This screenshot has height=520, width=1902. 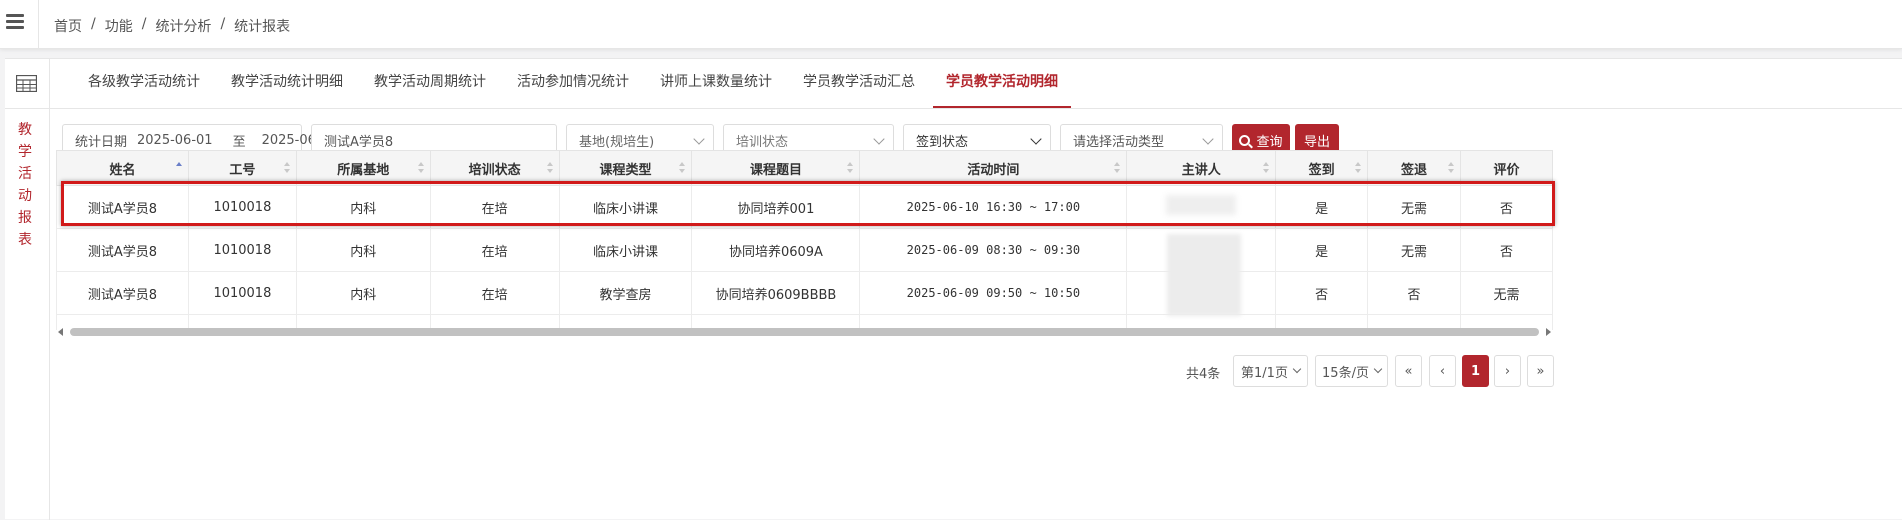 I want to click on first-page-button: «, so click(x=1408, y=371).